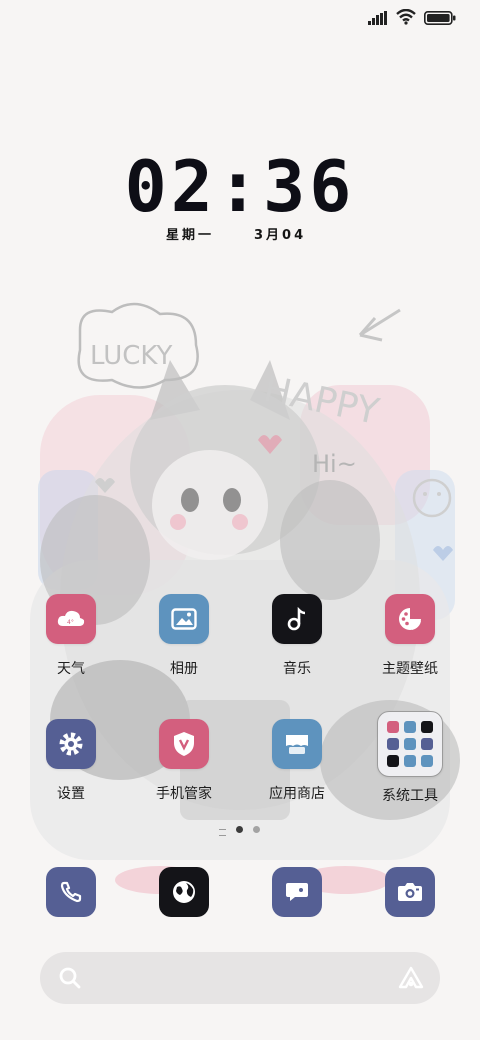 This screenshot has width=480, height=1040. Describe the element at coordinates (71, 771) in the screenshot. I see `app-settings: 设置` at that location.